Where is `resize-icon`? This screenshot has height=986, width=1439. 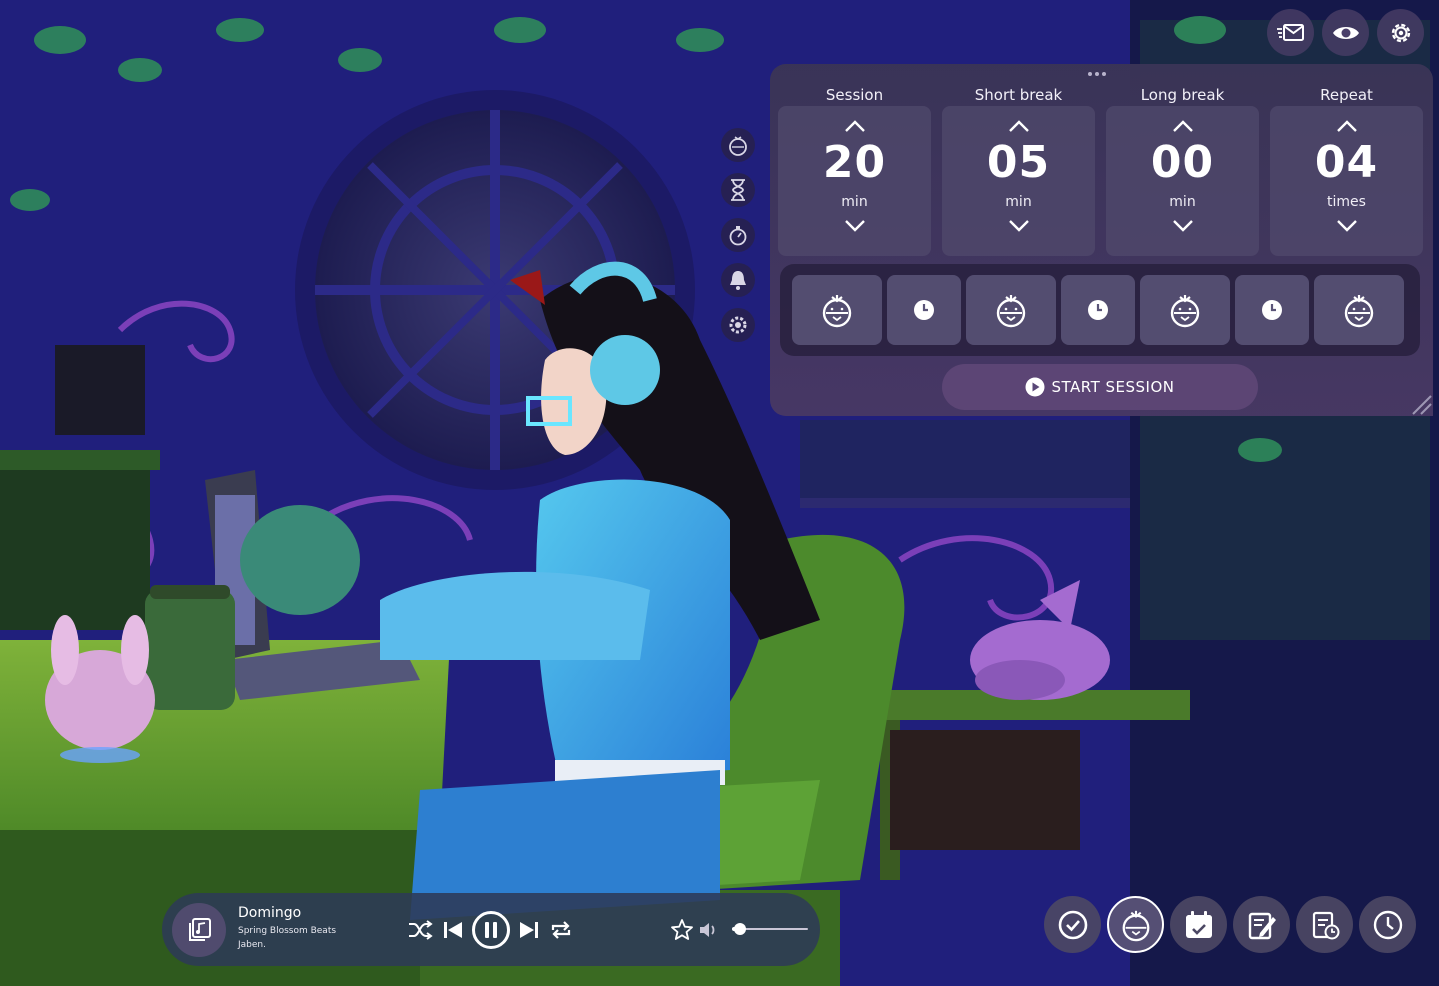
resize-icon is located at coordinates (1422, 405).